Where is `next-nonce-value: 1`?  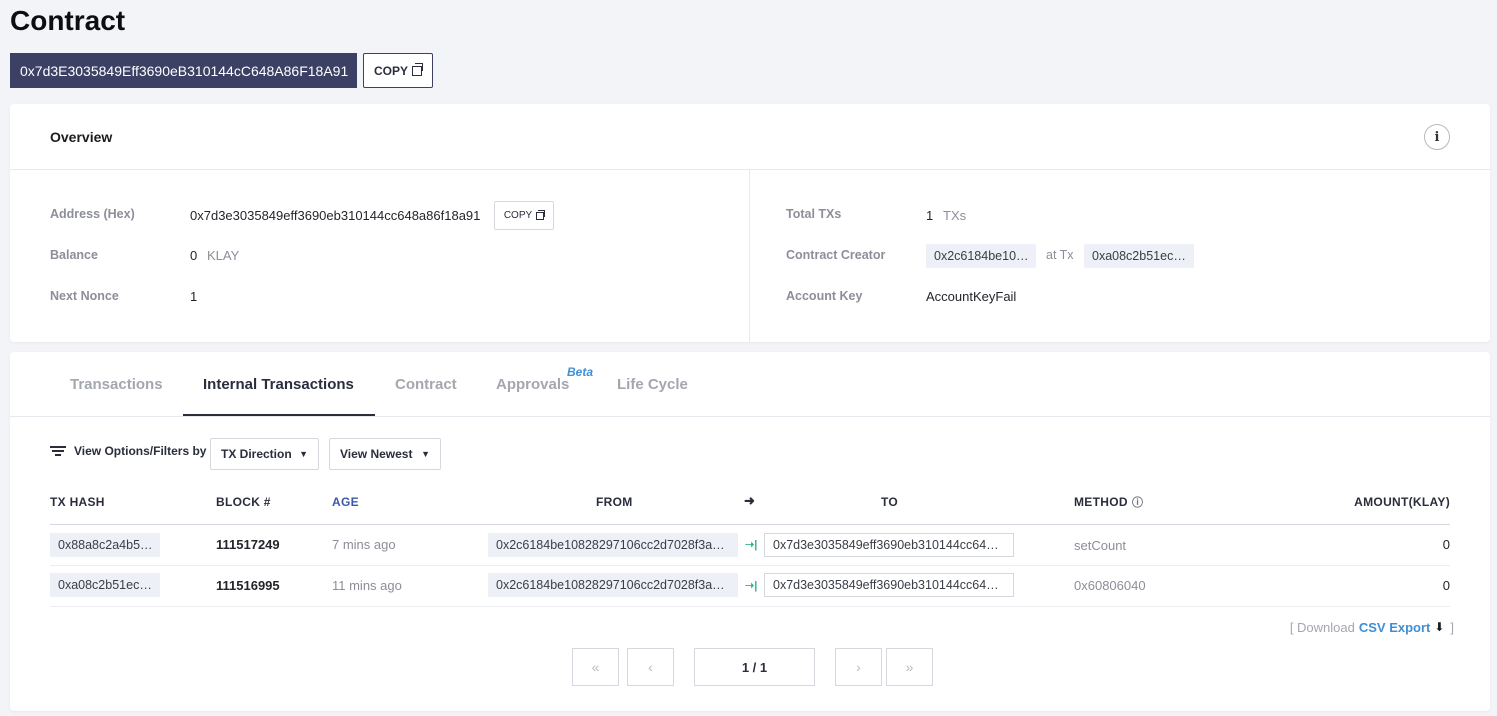 next-nonce-value: 1 is located at coordinates (194, 296).